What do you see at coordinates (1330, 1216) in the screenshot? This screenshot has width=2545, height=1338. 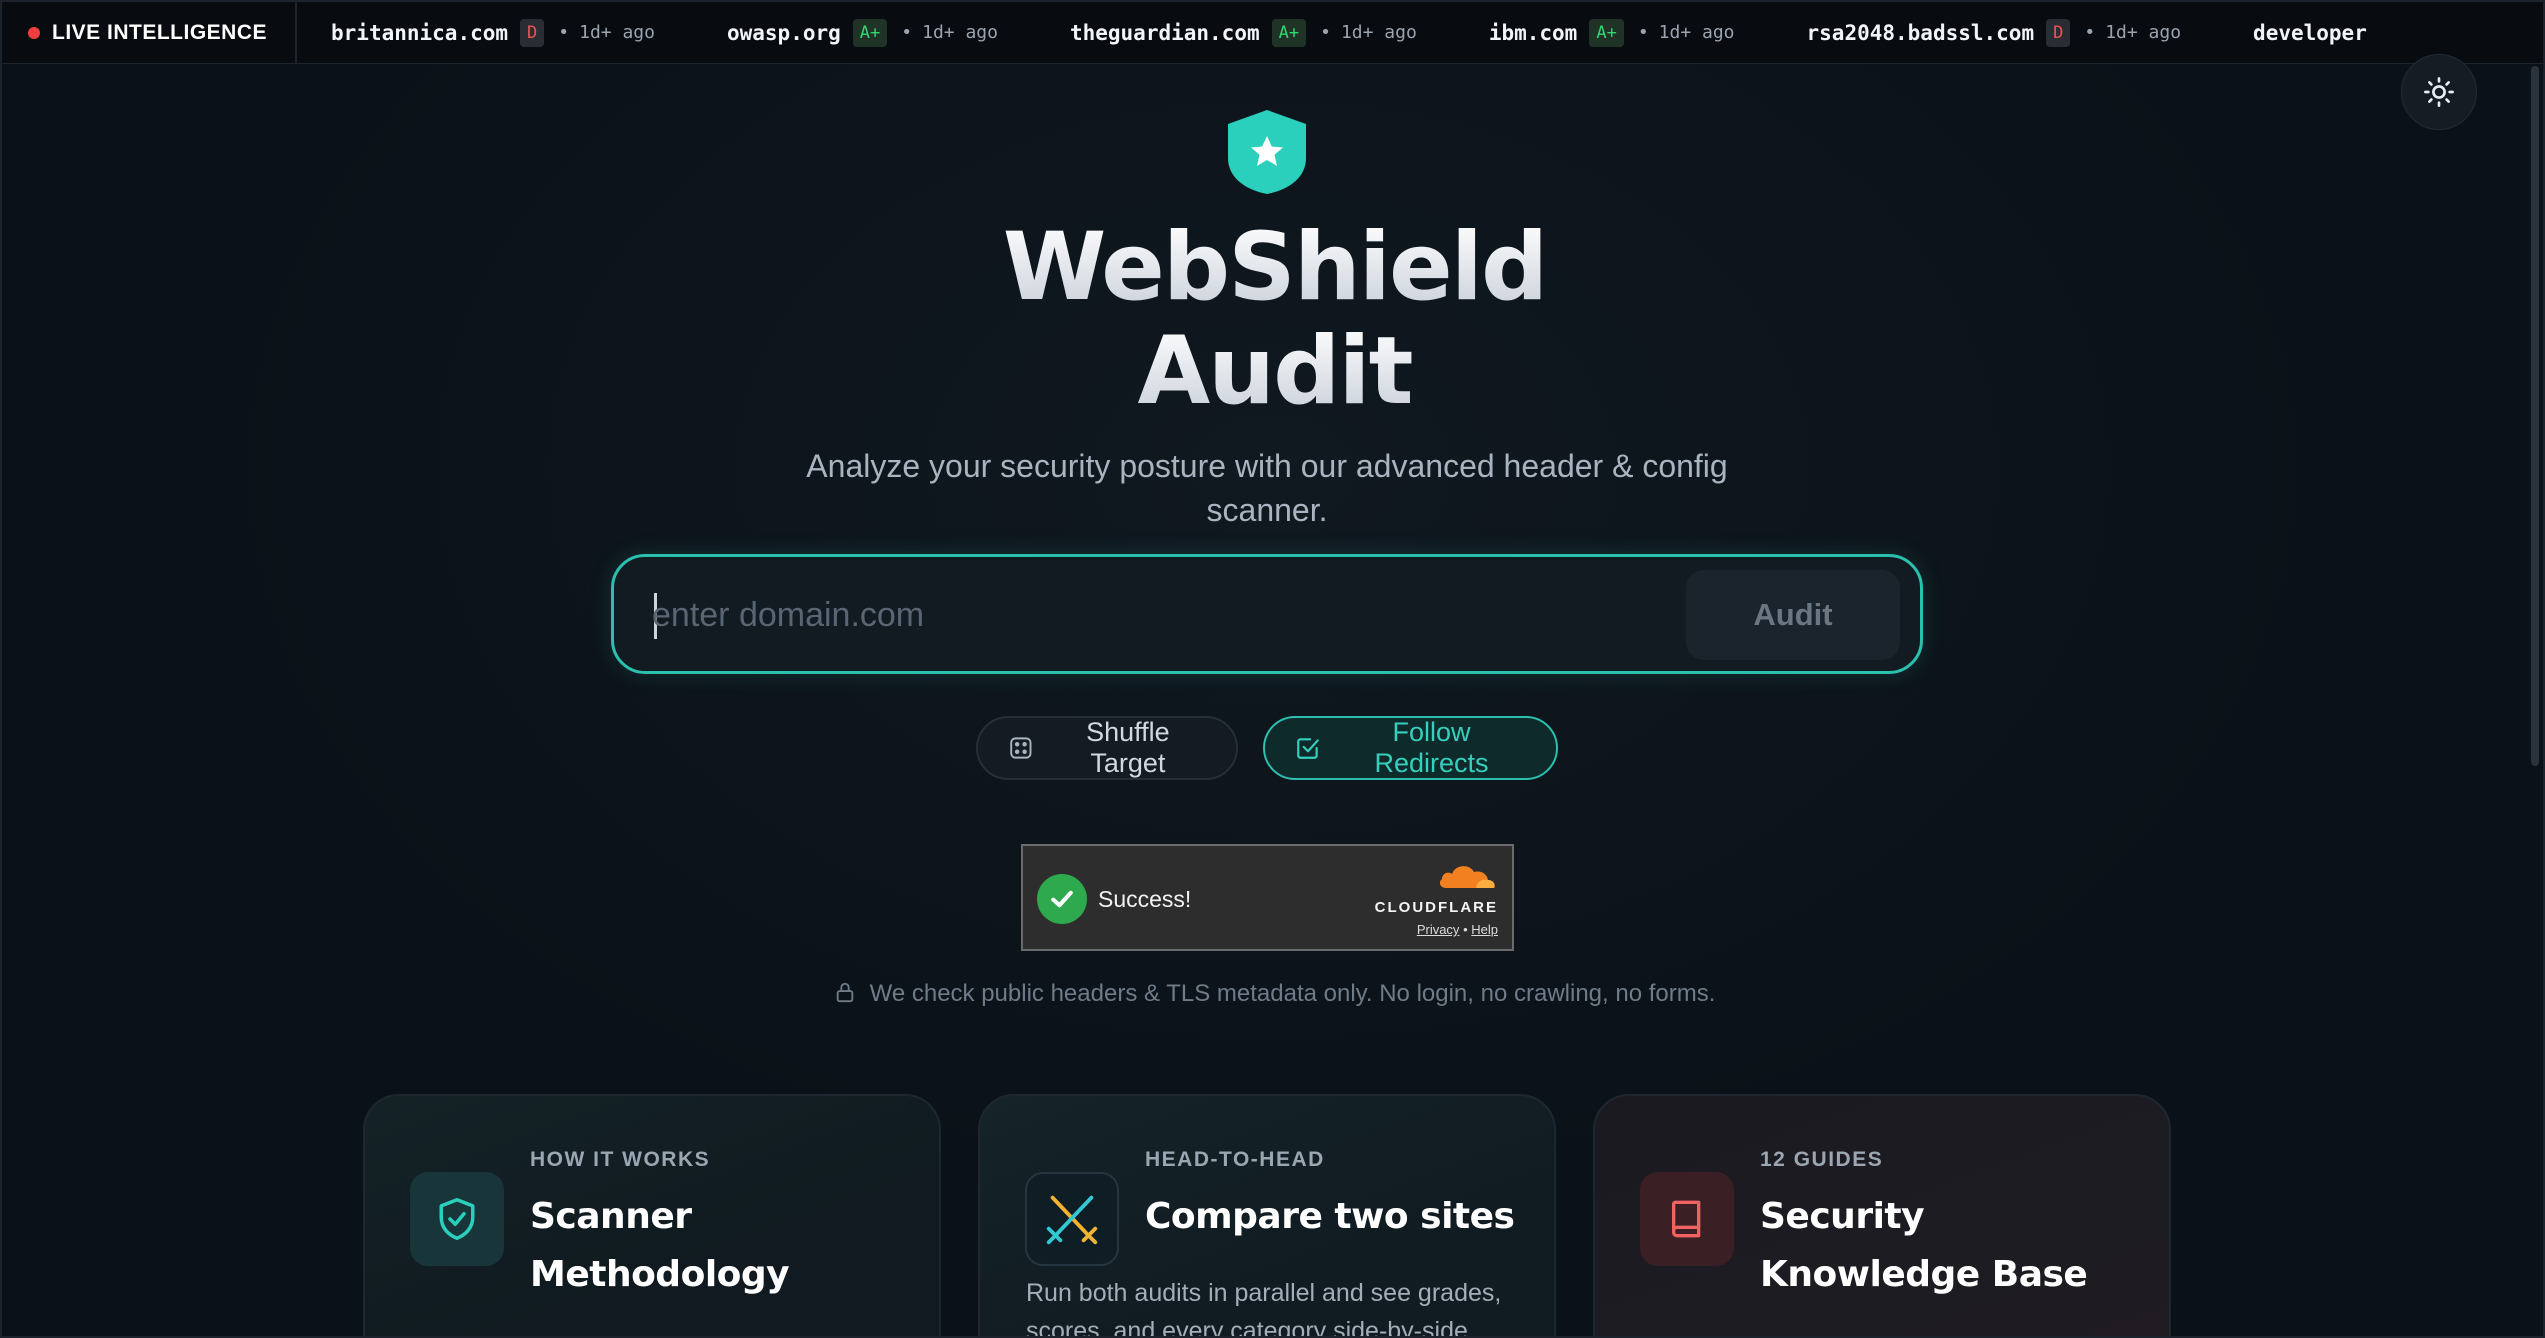 I see `card-title: Compare two sites` at bounding box center [1330, 1216].